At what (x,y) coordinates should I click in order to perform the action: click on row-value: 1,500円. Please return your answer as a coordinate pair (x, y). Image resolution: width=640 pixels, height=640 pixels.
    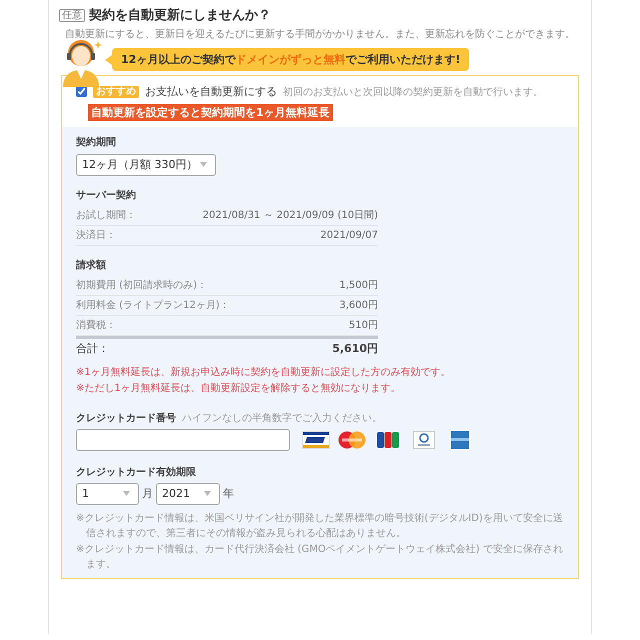
    Looking at the image, I should click on (358, 285).